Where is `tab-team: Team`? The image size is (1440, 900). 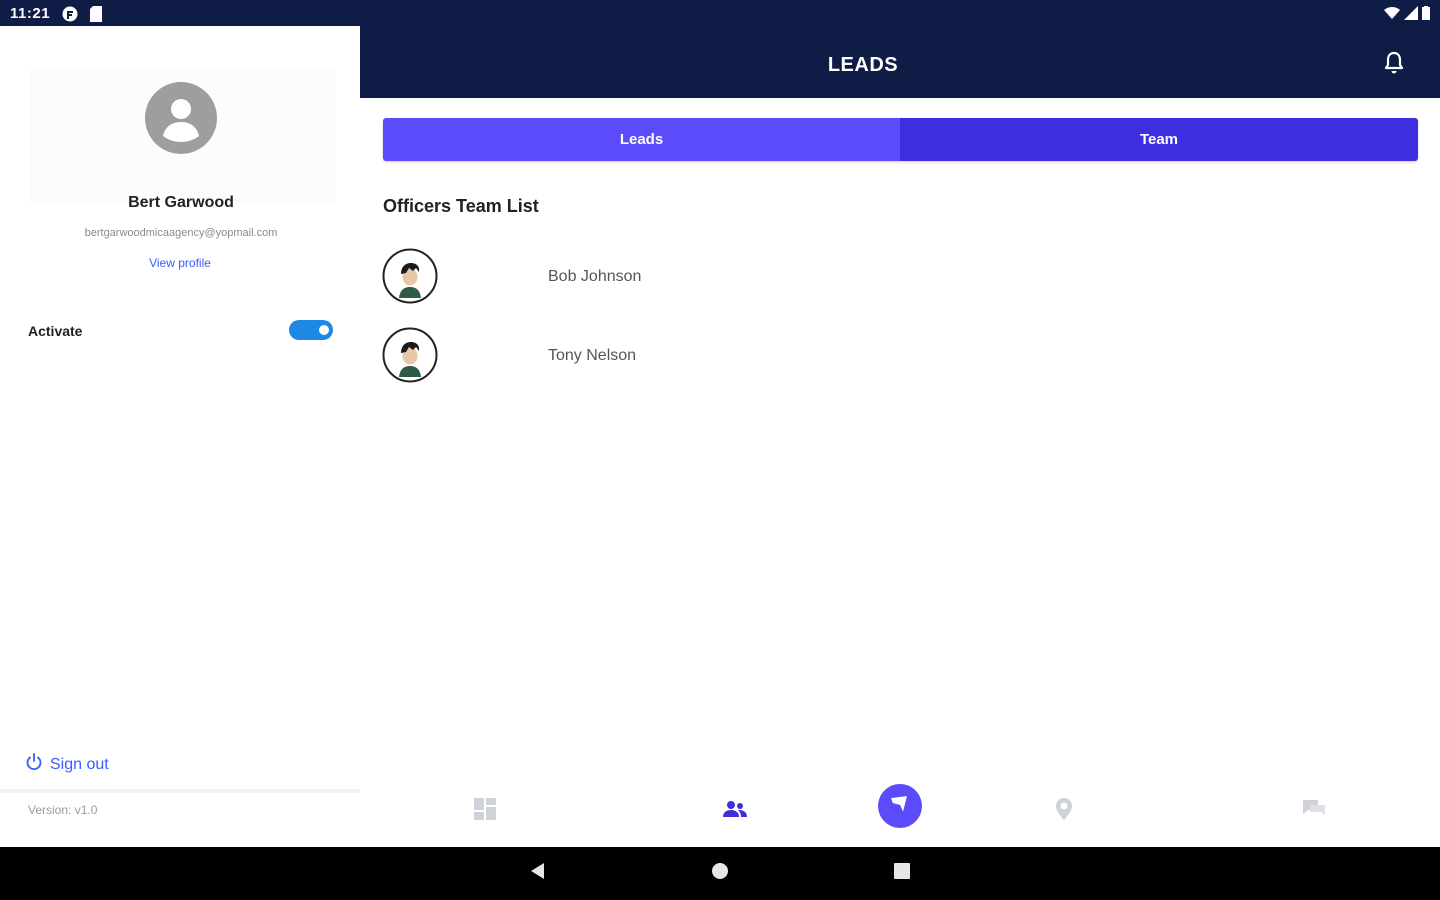
tab-team: Team is located at coordinates (1159, 139).